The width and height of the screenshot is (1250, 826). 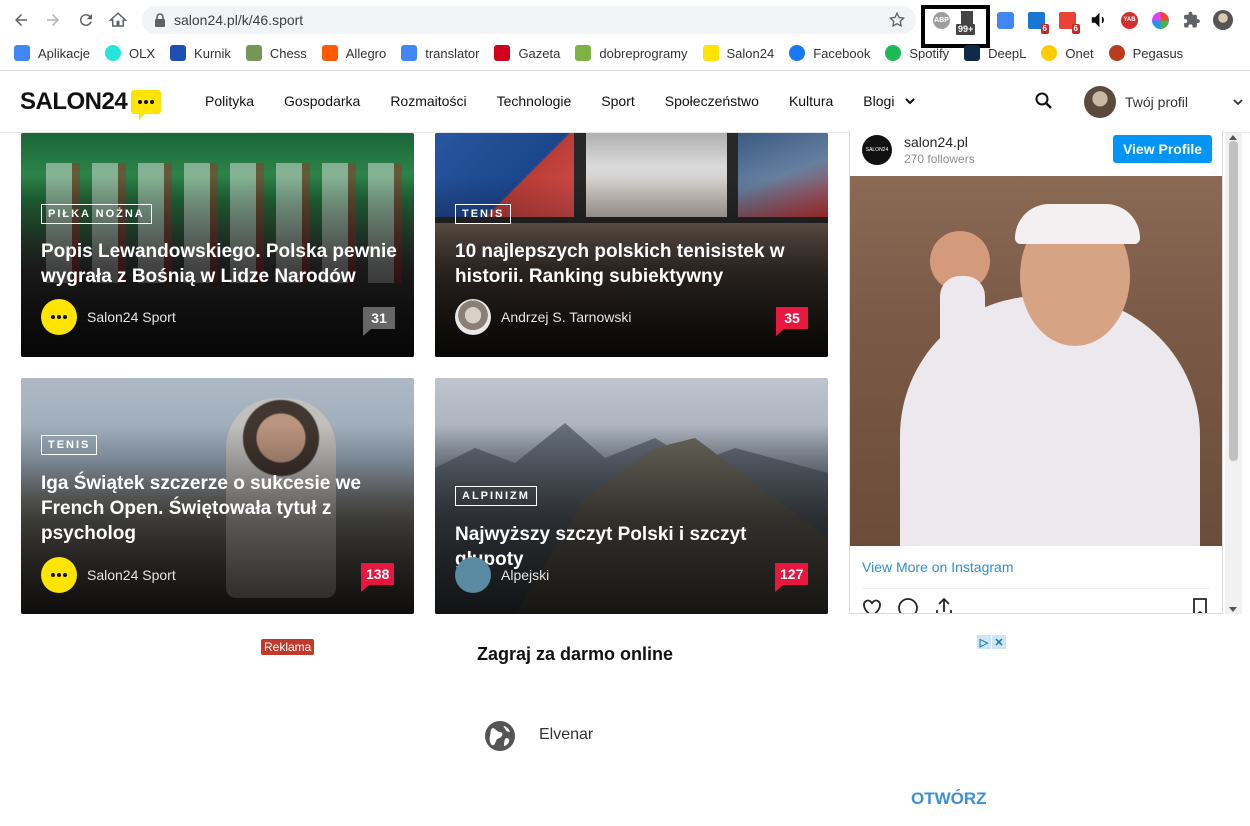 I want to click on comment-icon, so click(x=908, y=605).